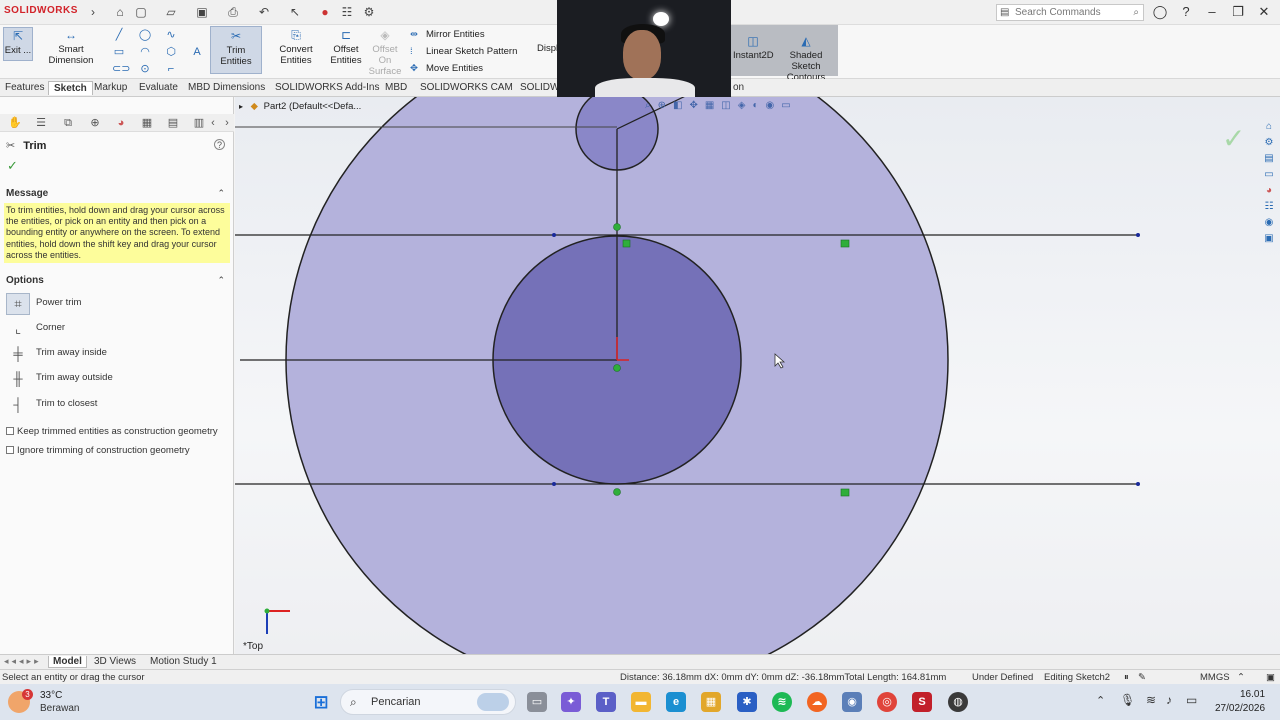 The height and width of the screenshot is (720, 1280). What do you see at coordinates (296, 48) in the screenshot?
I see `convert-entities-button: ⎘ Convert Entities` at bounding box center [296, 48].